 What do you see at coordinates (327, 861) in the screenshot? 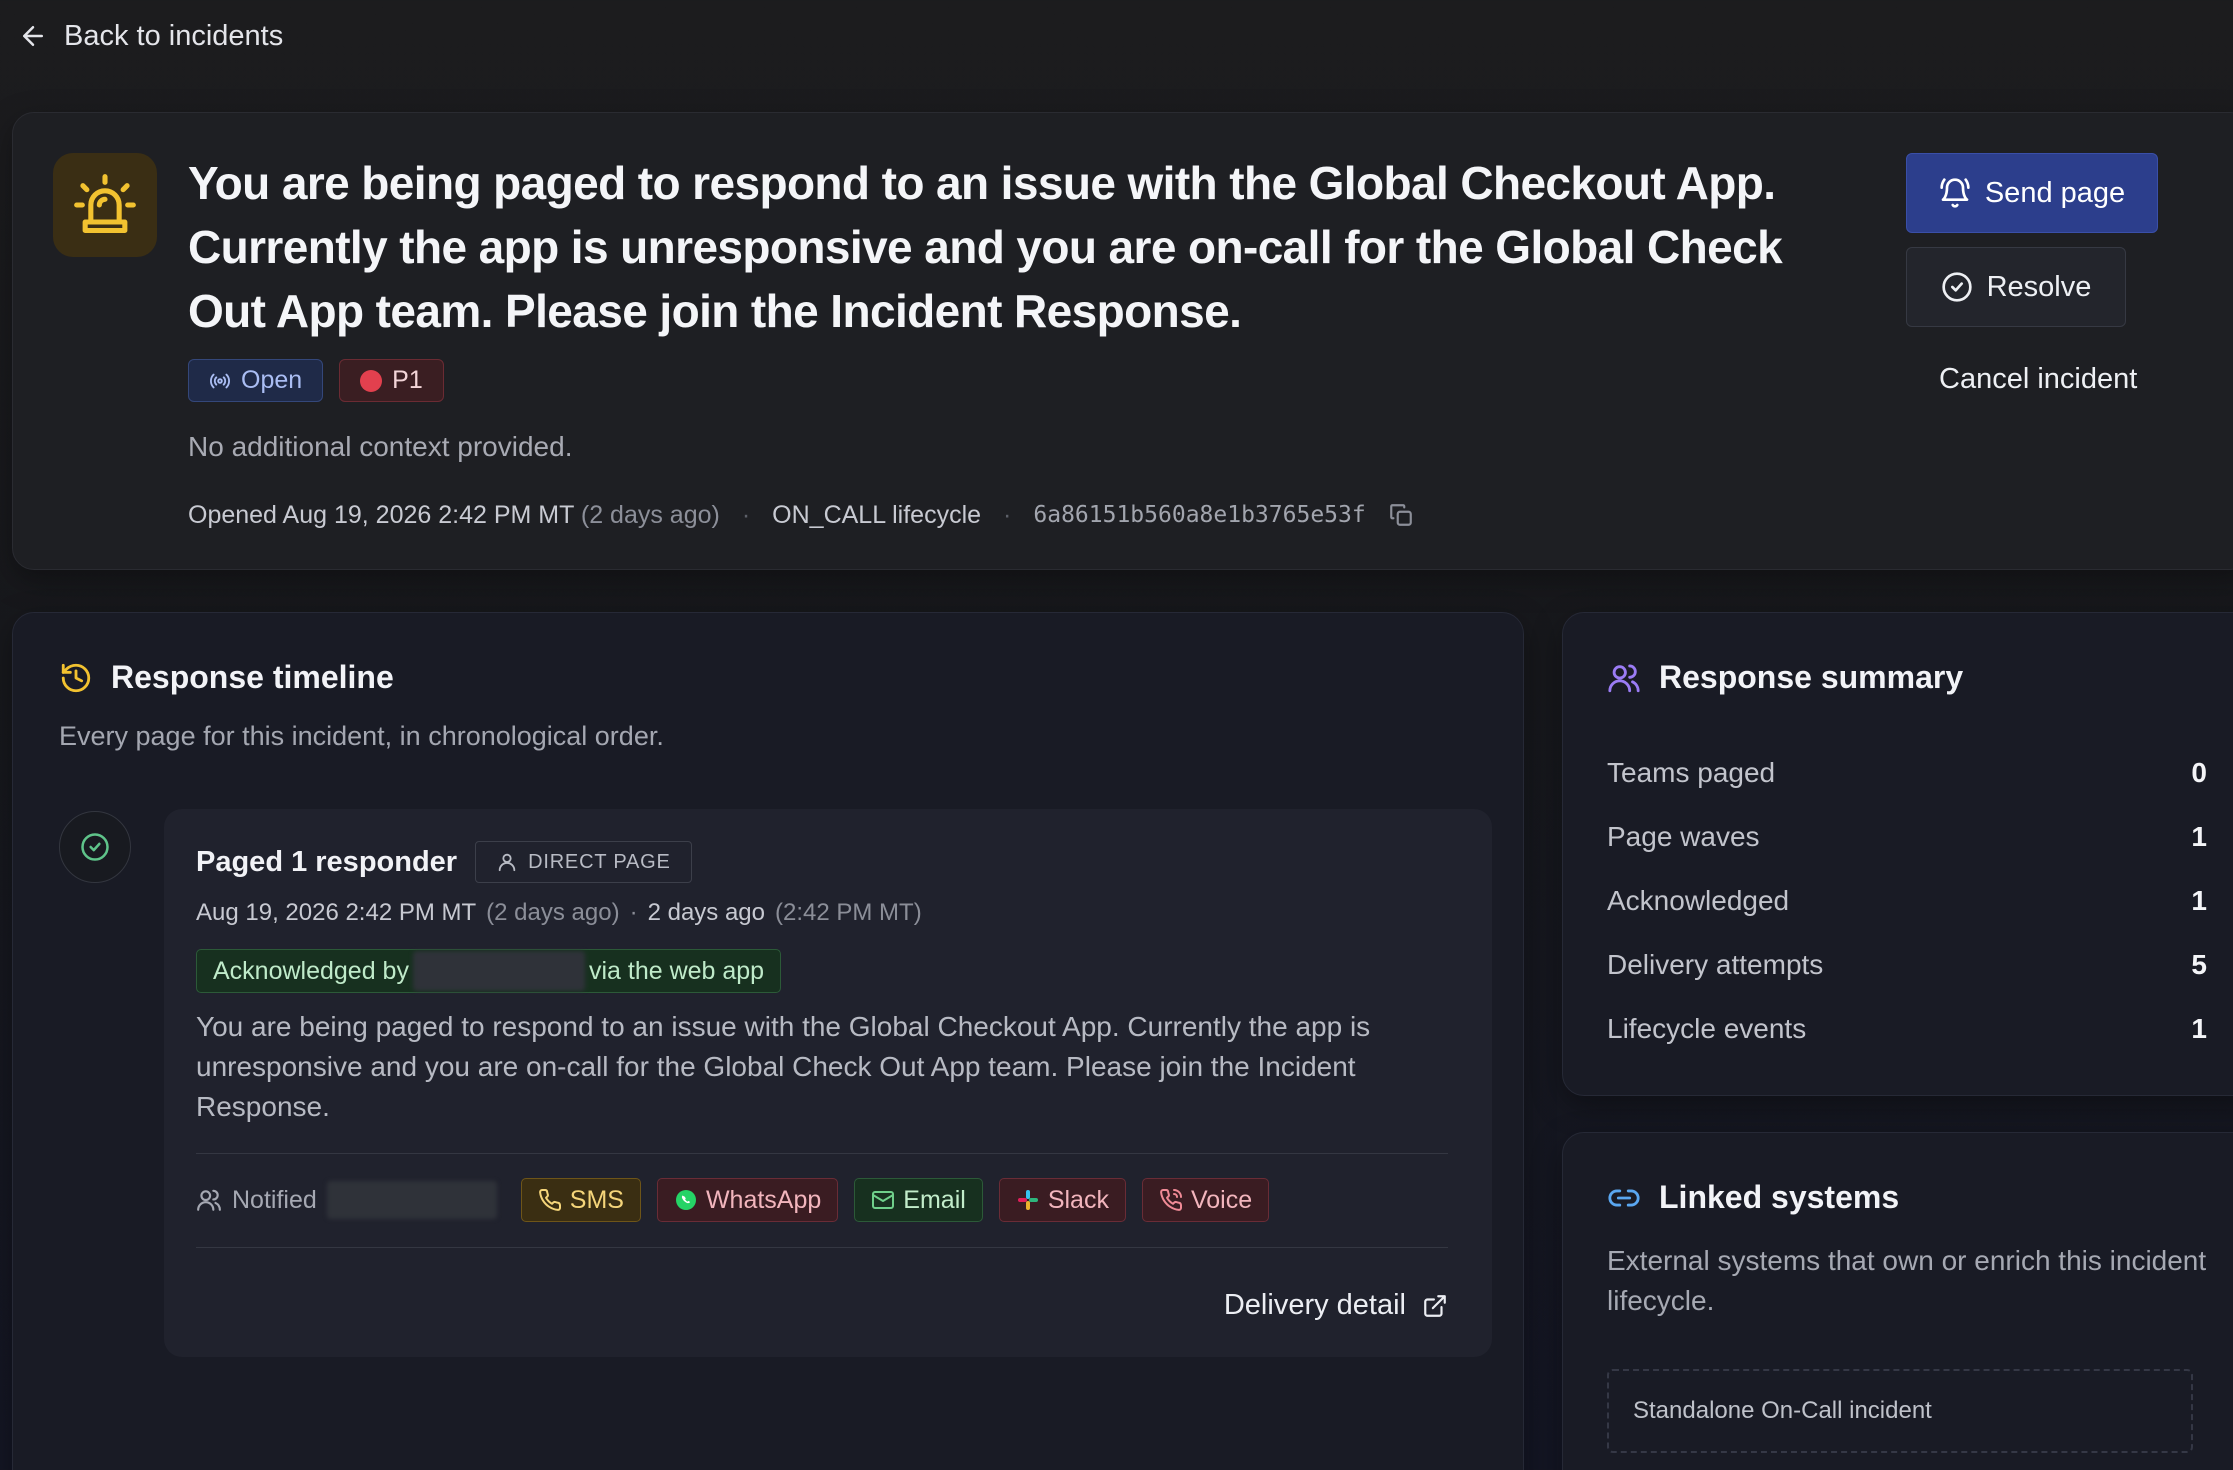
I see `event-title: Paged 1 responder` at bounding box center [327, 861].